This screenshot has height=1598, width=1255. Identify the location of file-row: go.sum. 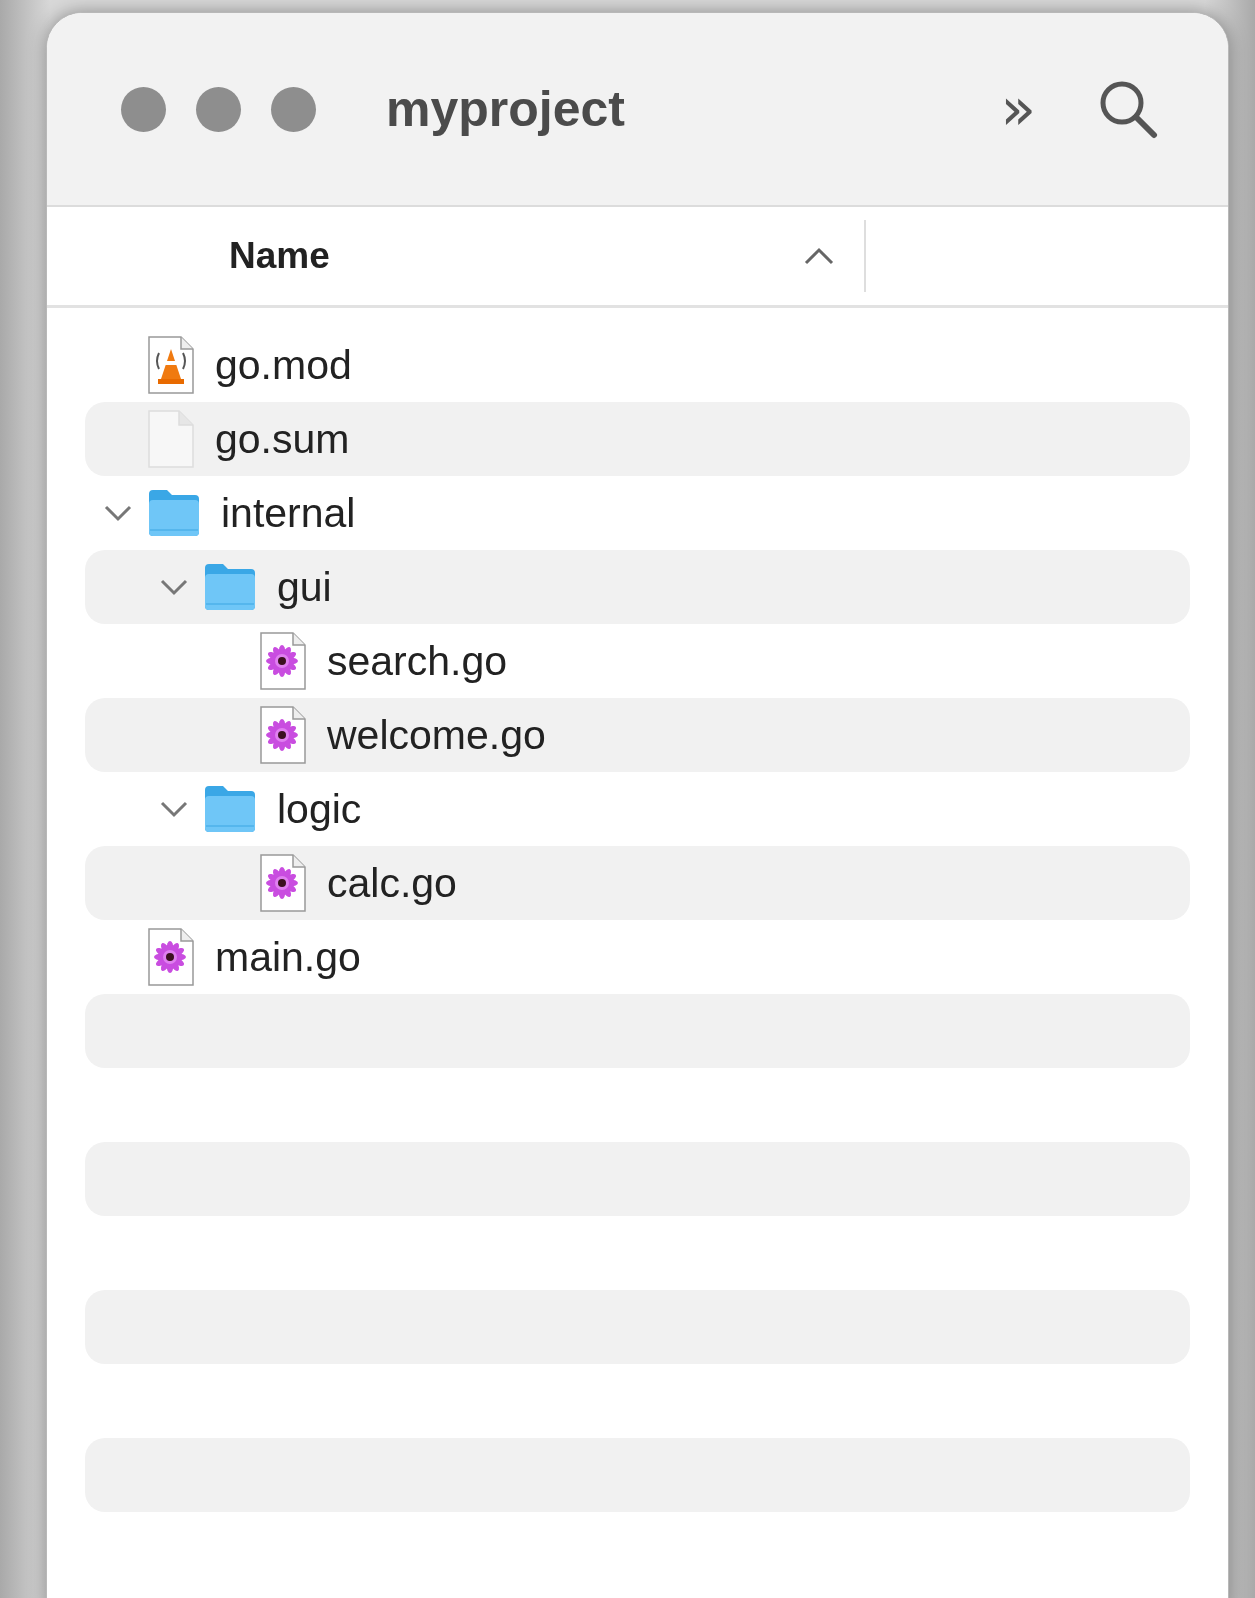
(637, 439).